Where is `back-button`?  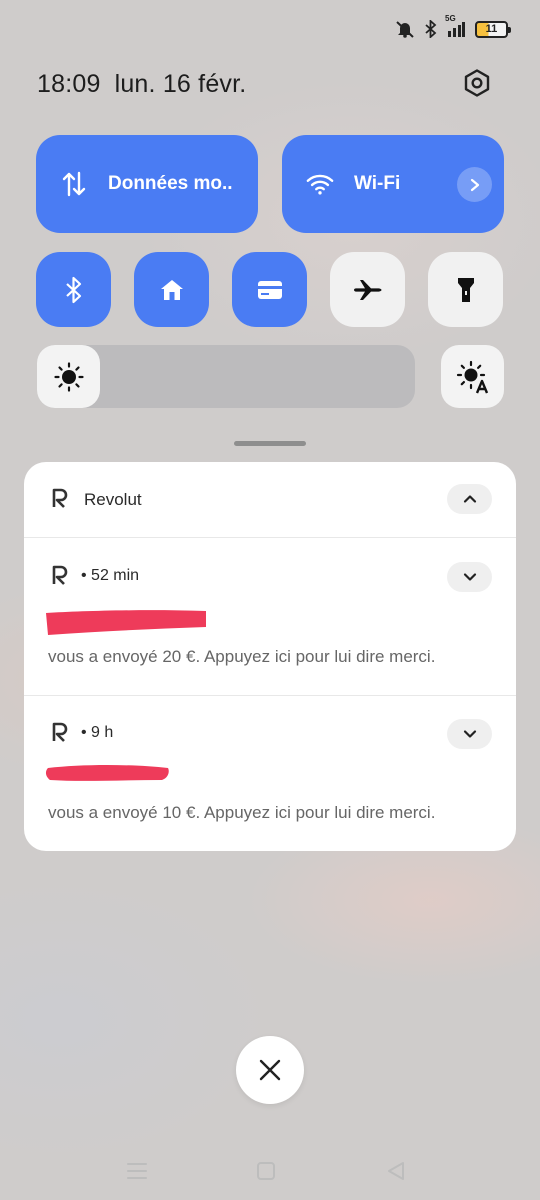 back-button is located at coordinates (396, 1171).